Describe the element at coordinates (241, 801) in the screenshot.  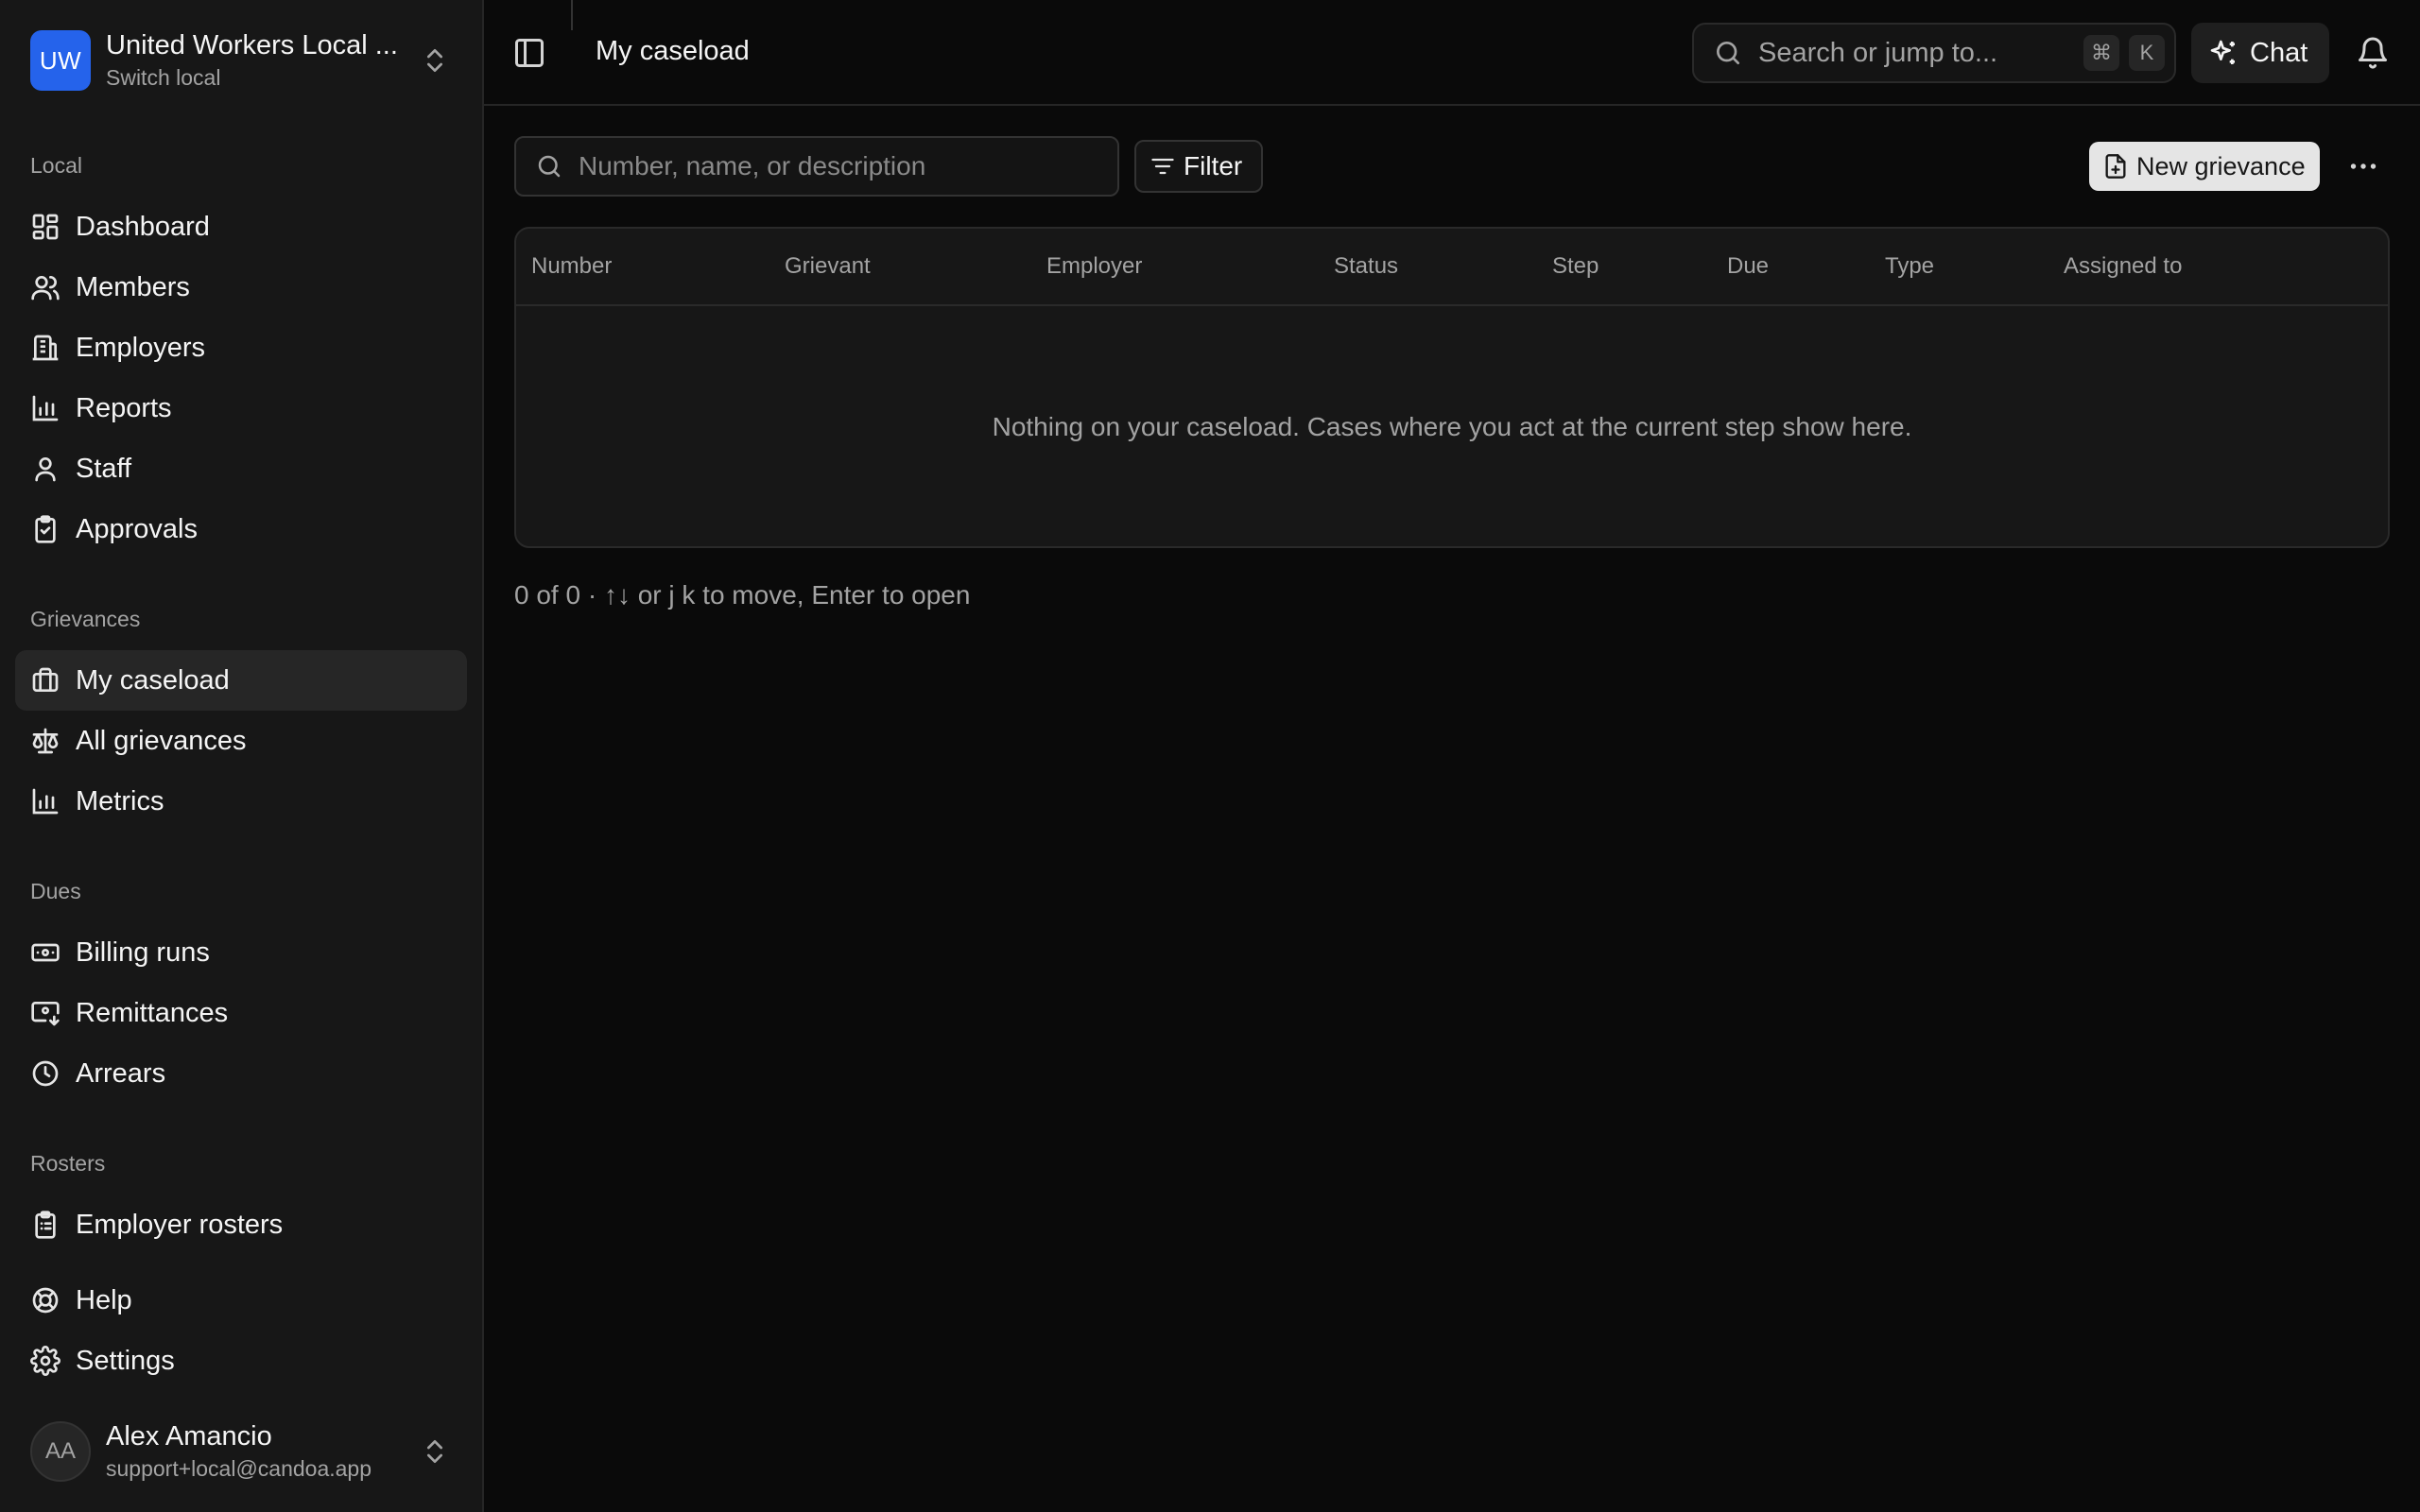
I see `sidebar-item-metrics: Metrics` at that location.